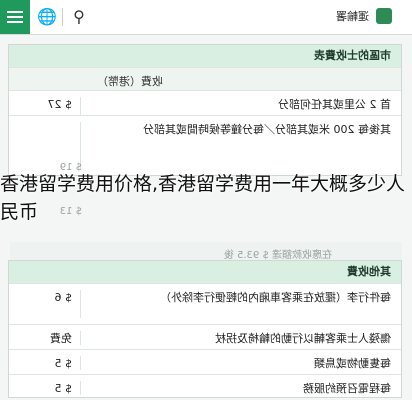 This screenshot has height=400, width=412. I want to click on row-fee: $ 27, so click(46, 106).